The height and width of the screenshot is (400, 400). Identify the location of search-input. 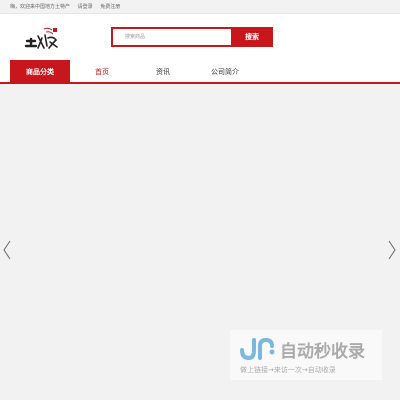
(171, 37).